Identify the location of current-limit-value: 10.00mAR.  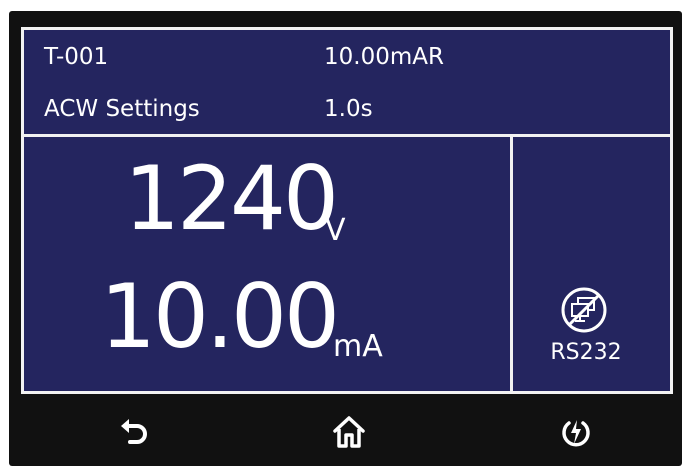
(384, 57).